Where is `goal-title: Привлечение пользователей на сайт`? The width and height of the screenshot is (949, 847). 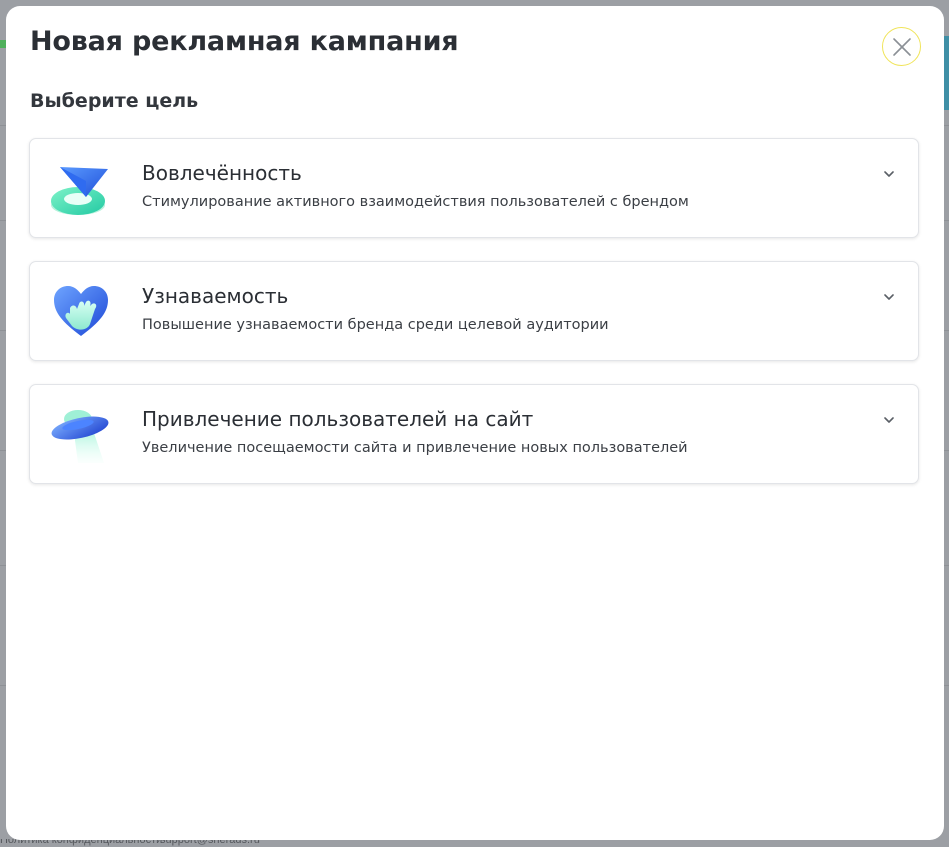
goal-title: Привлечение пользователей на сайт is located at coordinates (338, 419).